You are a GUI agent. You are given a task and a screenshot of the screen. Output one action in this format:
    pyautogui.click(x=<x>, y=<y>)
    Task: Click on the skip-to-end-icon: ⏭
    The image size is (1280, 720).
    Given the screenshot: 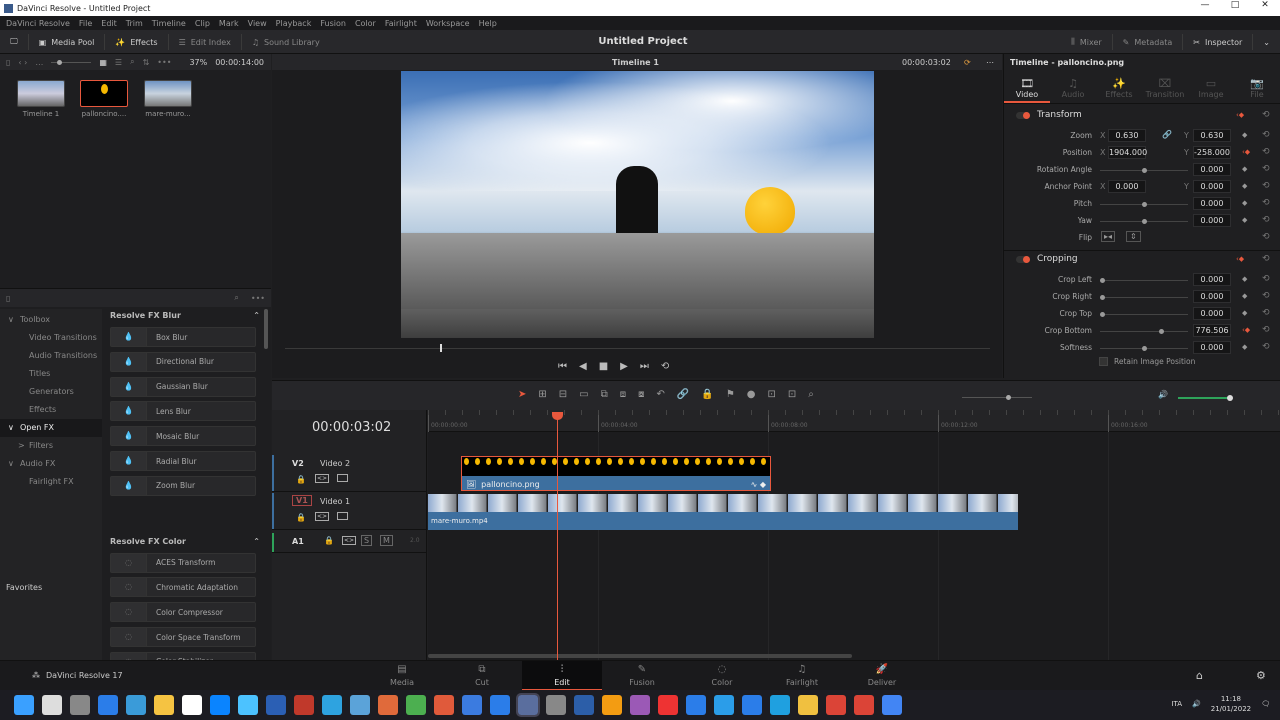 What is the action you would take?
    pyautogui.click(x=644, y=366)
    